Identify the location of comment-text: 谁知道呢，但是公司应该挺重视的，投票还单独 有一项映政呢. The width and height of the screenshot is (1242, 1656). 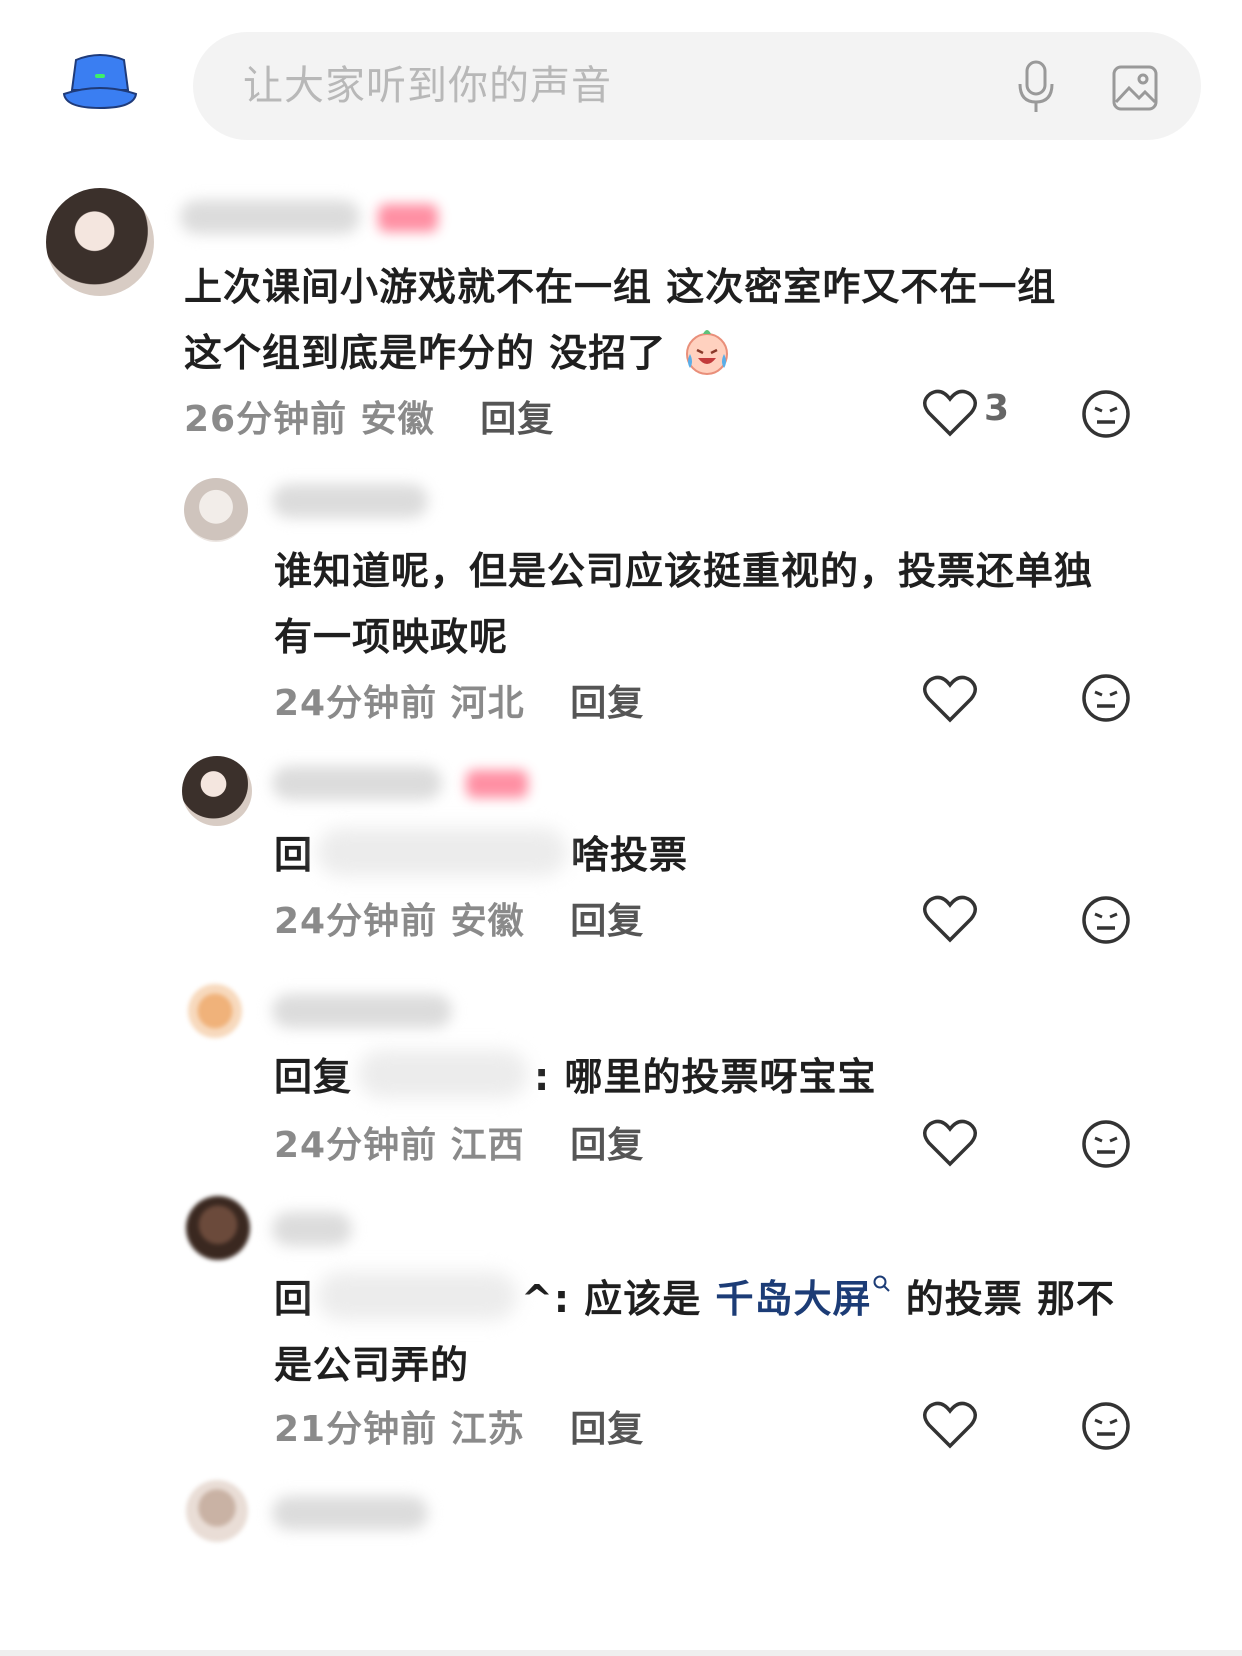
(684, 604).